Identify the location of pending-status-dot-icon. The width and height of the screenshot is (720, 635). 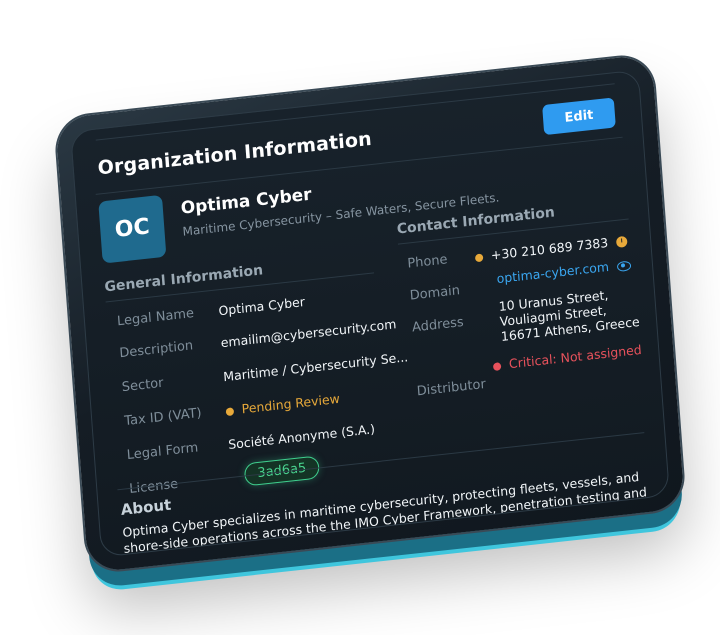
(230, 411).